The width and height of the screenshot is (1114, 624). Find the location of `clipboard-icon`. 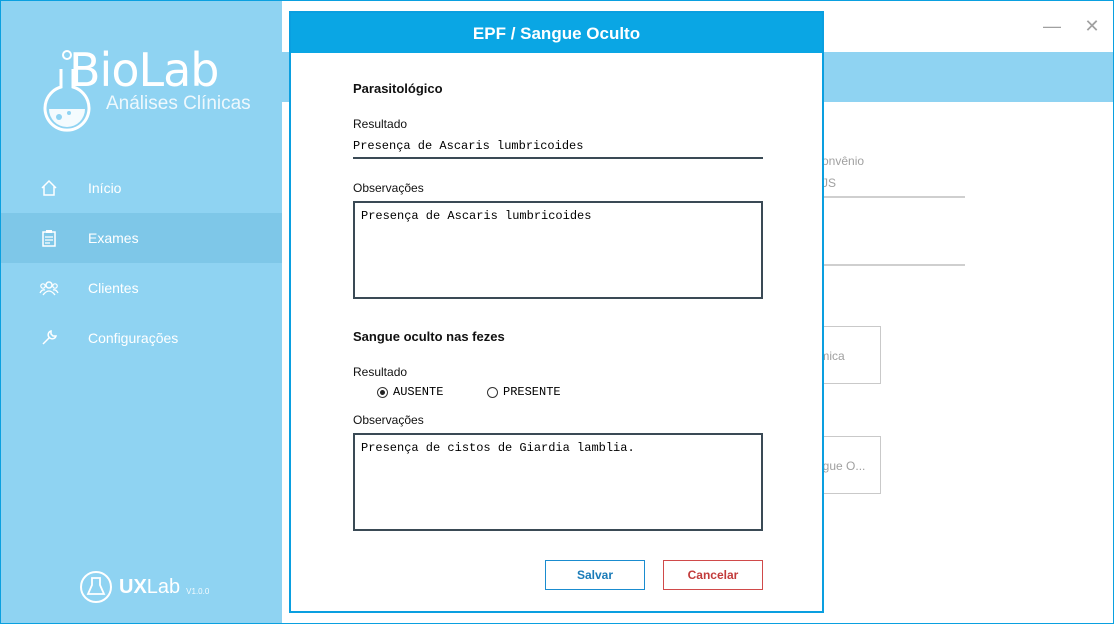

clipboard-icon is located at coordinates (49, 238).